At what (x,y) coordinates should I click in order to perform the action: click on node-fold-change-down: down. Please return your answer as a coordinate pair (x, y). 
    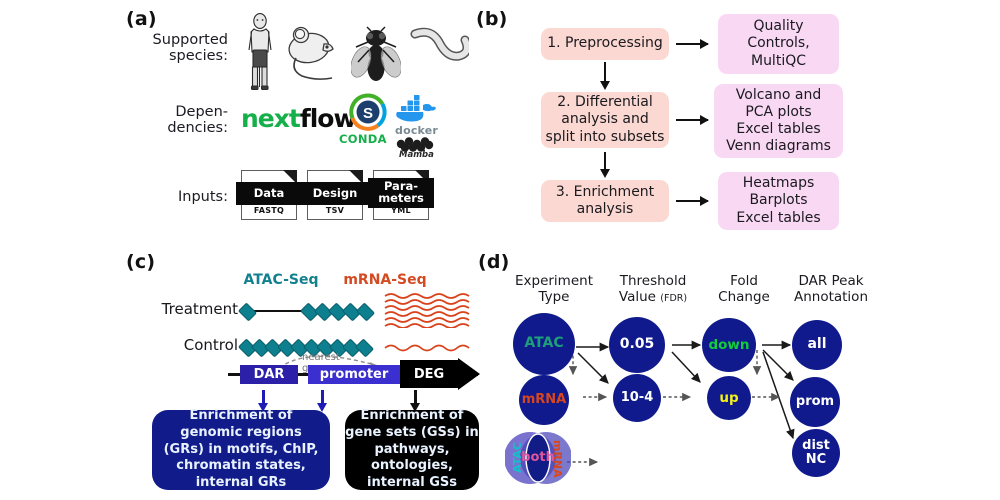
    Looking at the image, I should click on (729, 345).